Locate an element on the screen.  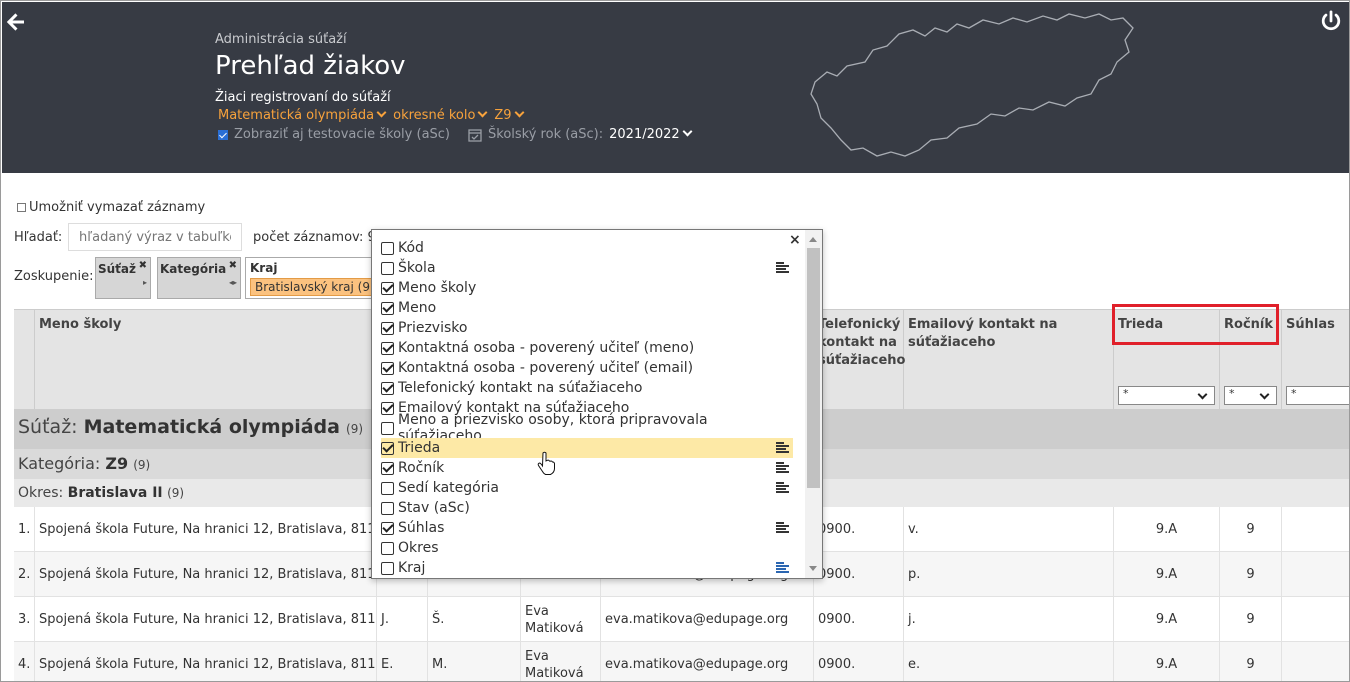
hand-cursor-icon is located at coordinates (546, 463).